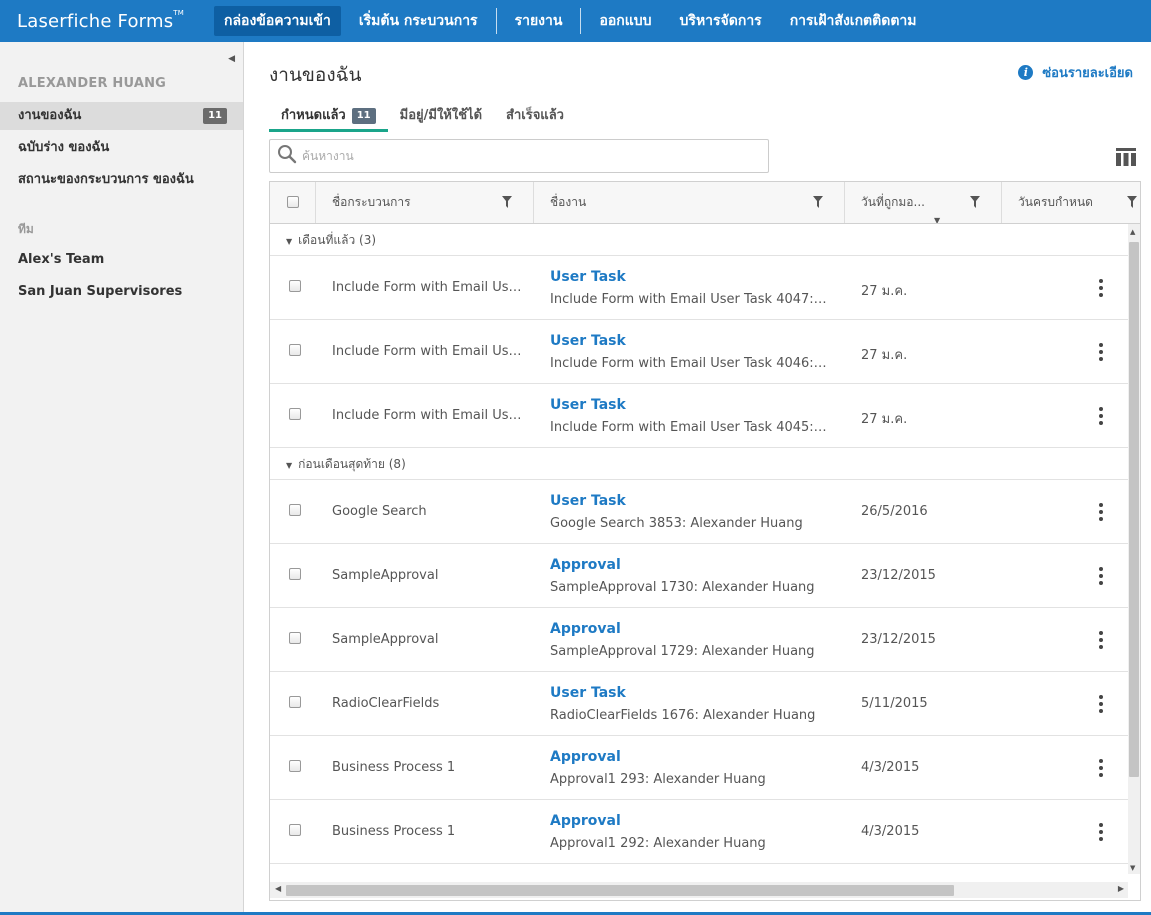  Describe the element at coordinates (1132, 232) in the screenshot. I see `scroll-up-icon: ▲` at that location.